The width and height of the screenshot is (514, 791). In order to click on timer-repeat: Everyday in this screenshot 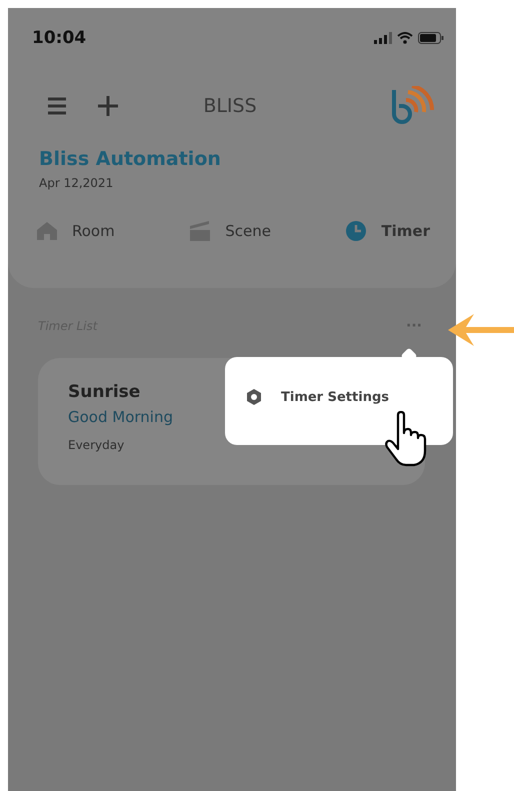, I will do `click(96, 445)`.